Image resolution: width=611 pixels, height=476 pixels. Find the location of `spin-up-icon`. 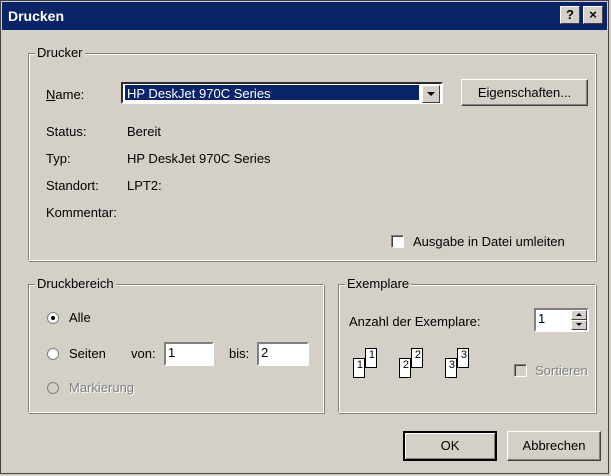

spin-up-icon is located at coordinates (579, 315).